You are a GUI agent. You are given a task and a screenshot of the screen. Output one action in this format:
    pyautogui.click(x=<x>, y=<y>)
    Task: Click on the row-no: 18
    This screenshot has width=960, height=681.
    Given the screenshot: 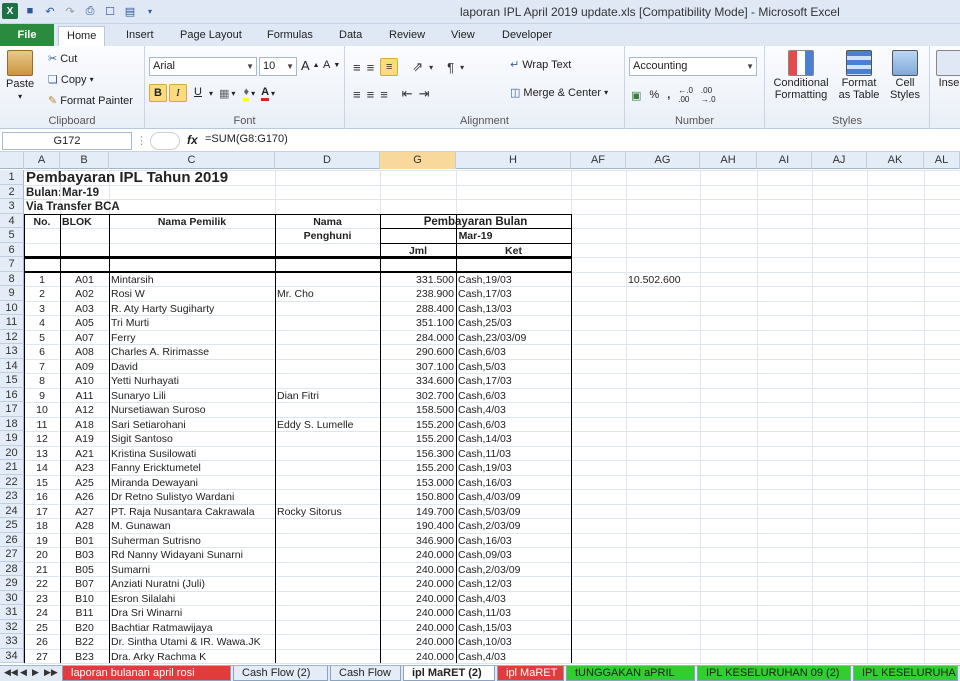 What is the action you would take?
    pyautogui.click(x=42, y=526)
    